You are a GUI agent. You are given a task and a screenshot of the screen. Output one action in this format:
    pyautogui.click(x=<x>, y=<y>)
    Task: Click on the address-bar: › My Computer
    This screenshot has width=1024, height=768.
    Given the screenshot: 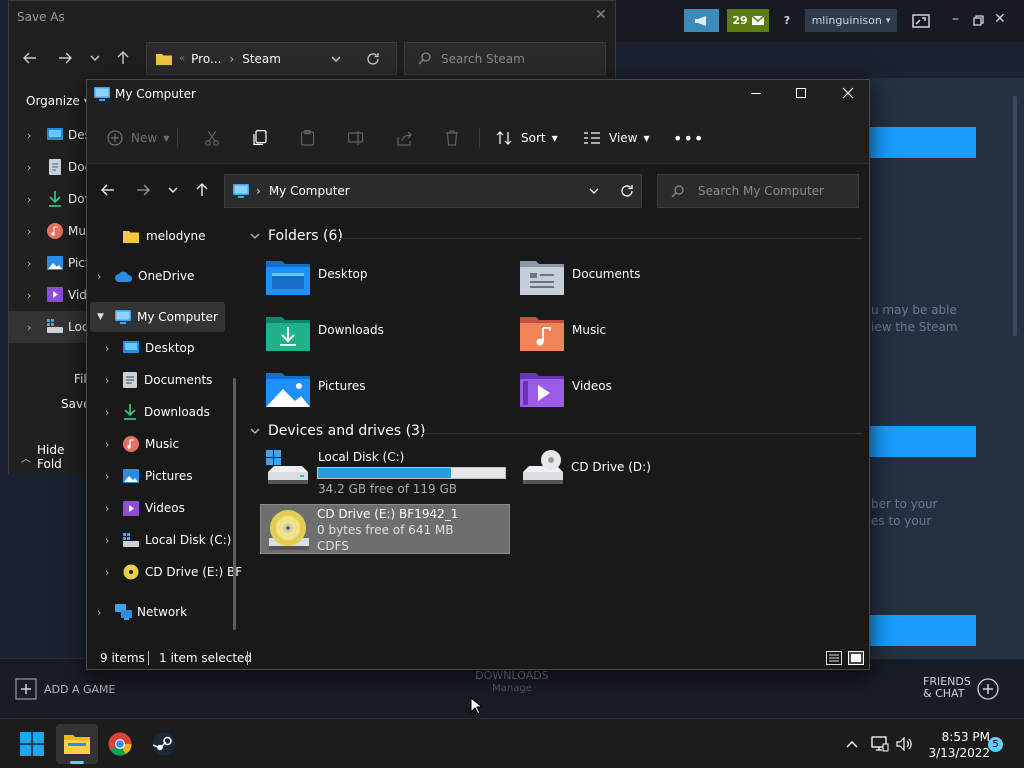 What is the action you would take?
    pyautogui.click(x=433, y=191)
    